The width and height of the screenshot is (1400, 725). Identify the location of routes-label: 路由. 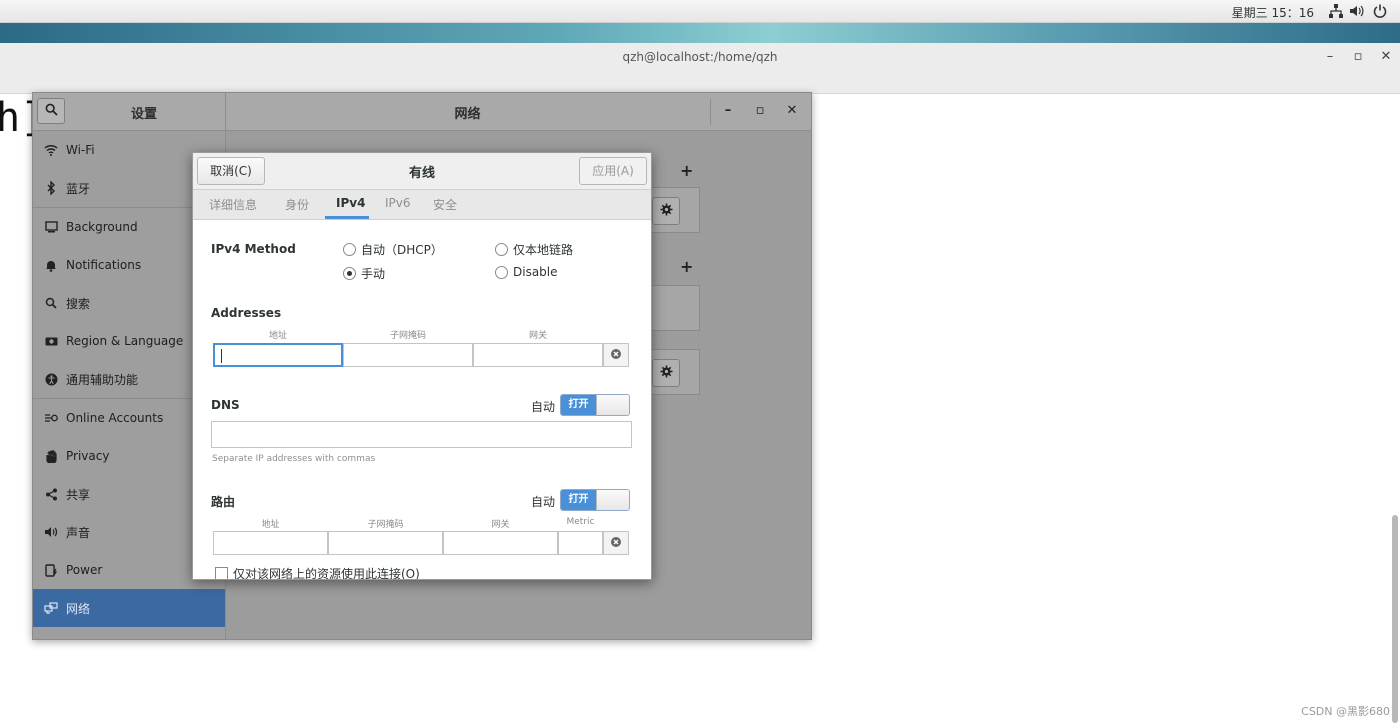
(223, 502).